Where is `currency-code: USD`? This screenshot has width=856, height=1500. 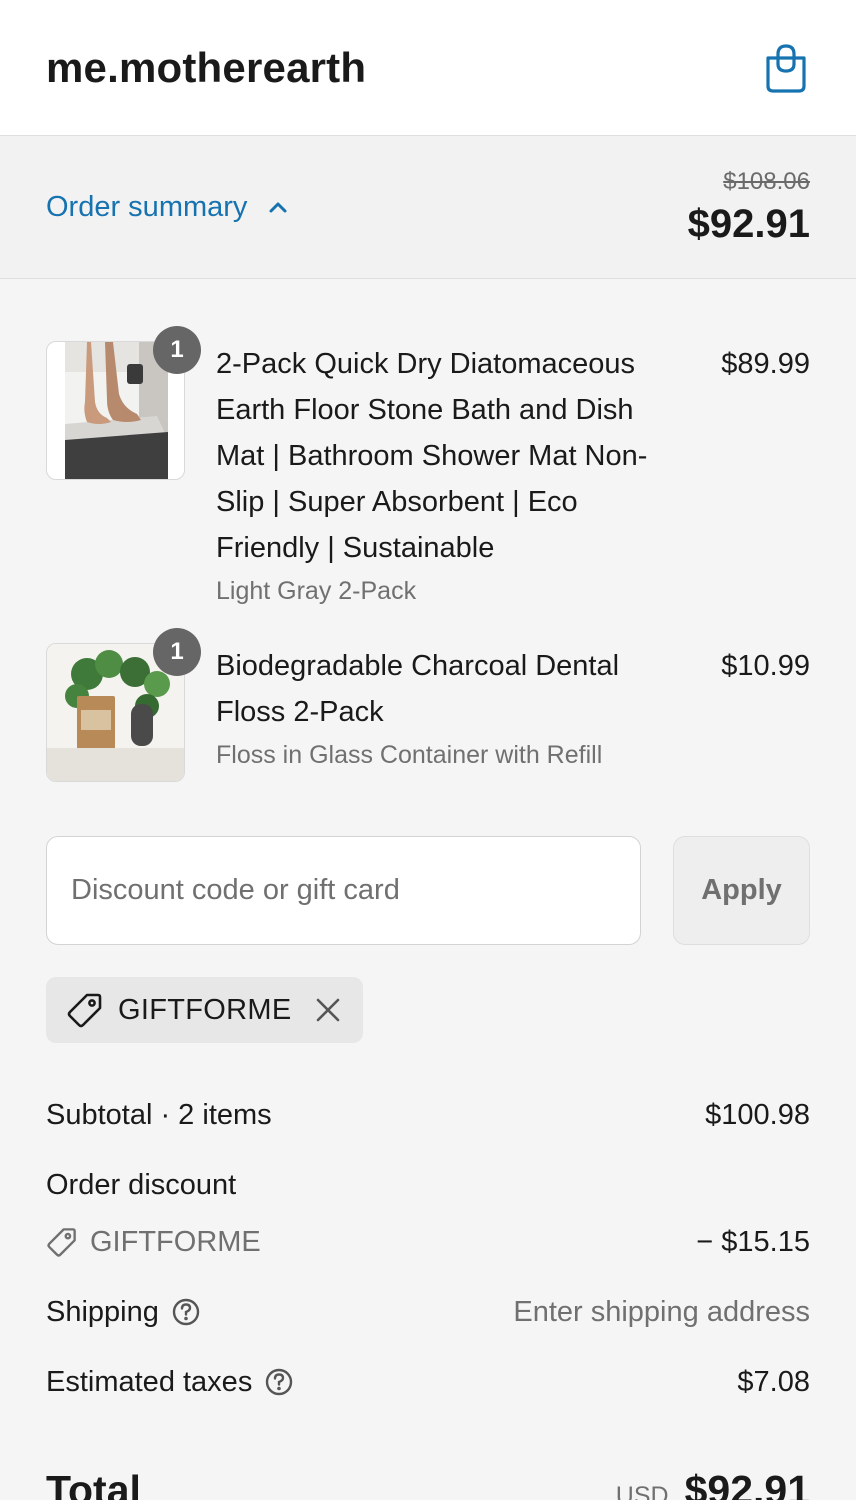
currency-code: USD is located at coordinates (642, 1490).